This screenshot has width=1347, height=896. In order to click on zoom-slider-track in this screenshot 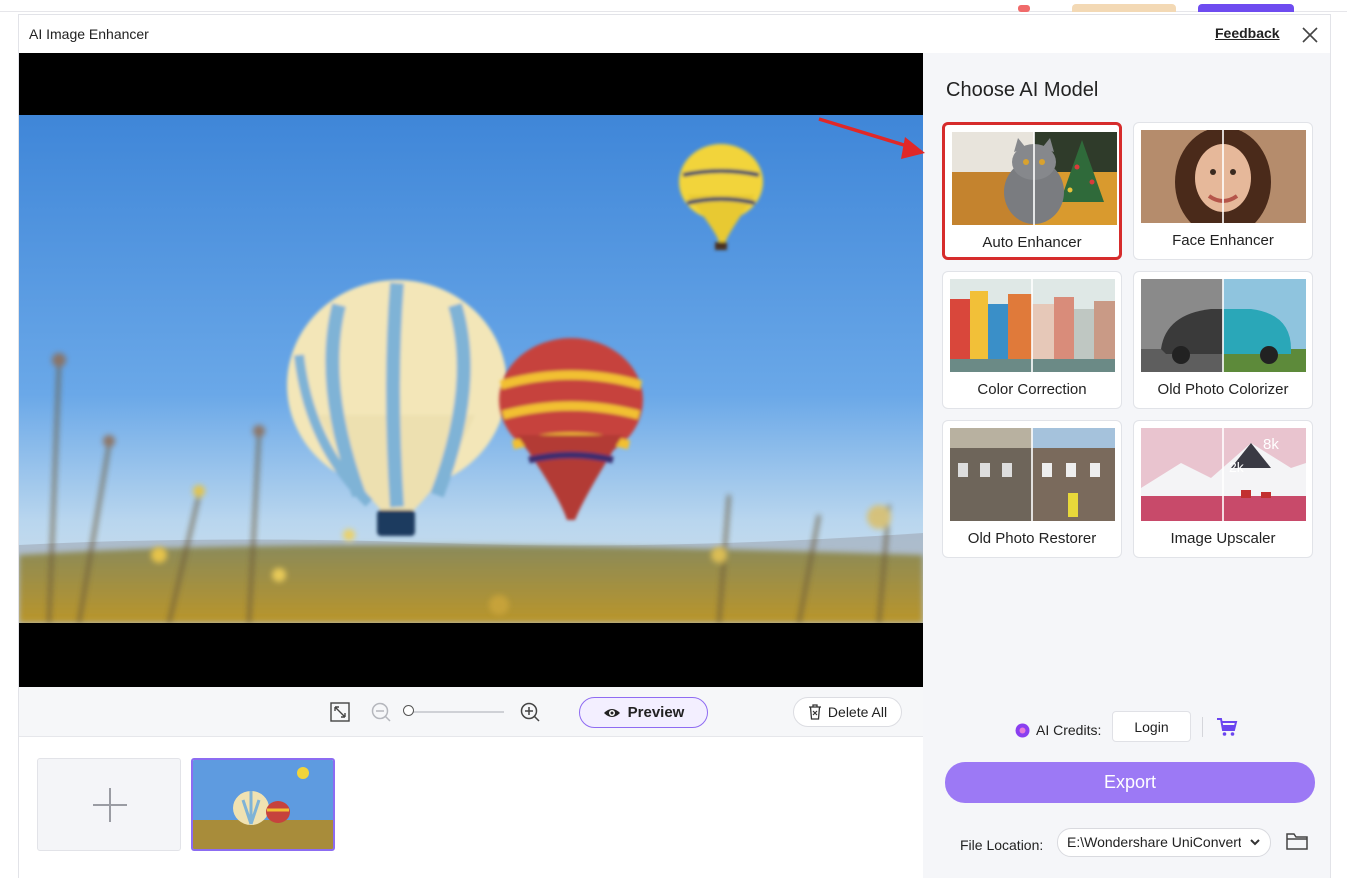, I will do `click(454, 712)`.